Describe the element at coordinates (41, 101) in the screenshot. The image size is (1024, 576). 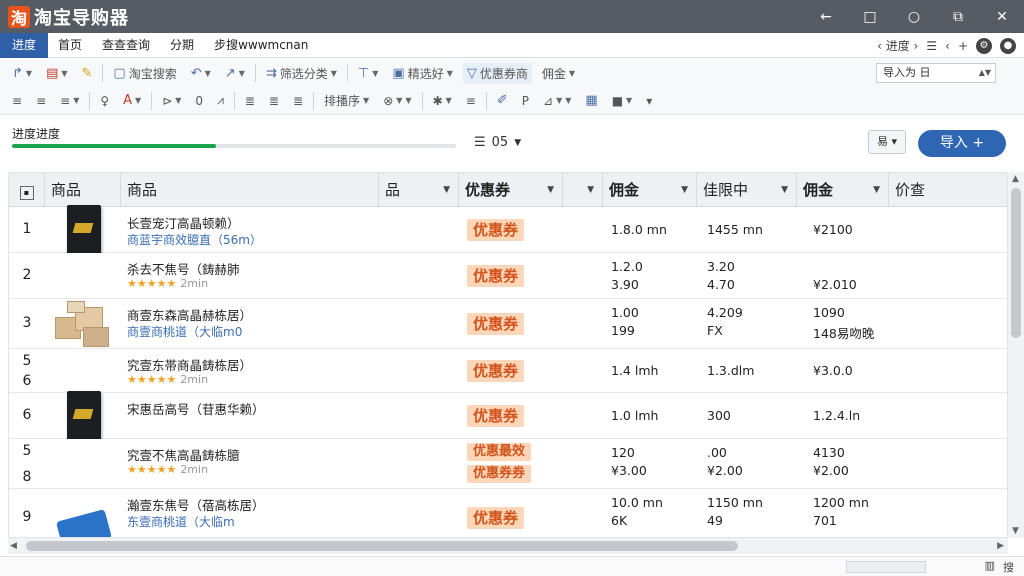
I see `align-center-button: ≡` at that location.